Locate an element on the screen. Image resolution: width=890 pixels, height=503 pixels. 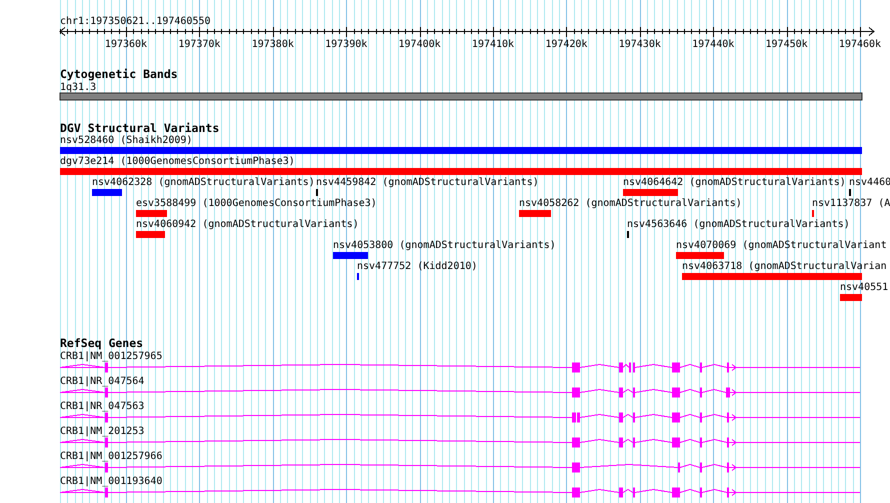
variant-label: nsv528460 (Shaikh2009) is located at coordinates (126, 140).